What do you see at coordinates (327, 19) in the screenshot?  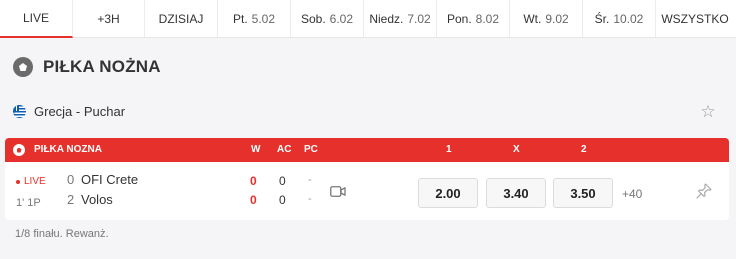 I see `tab-day: Sob. 6.02` at bounding box center [327, 19].